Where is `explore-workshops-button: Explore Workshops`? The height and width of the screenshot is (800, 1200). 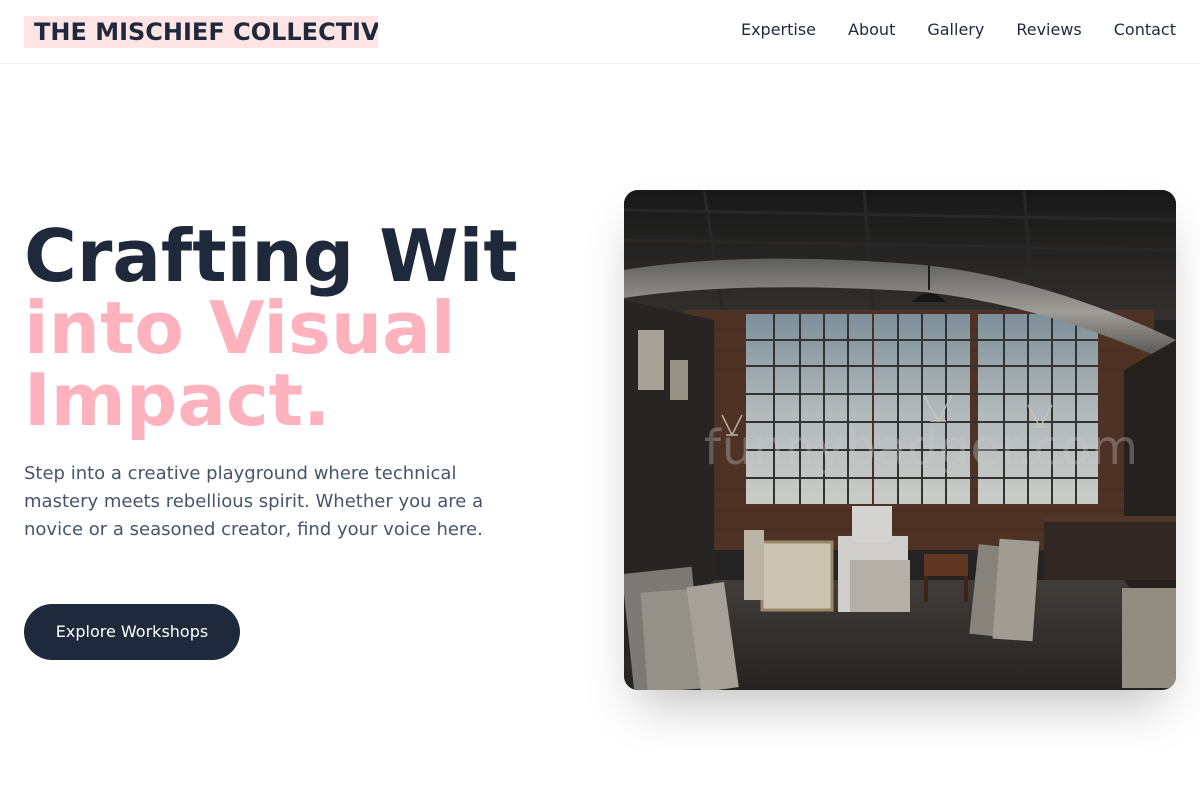 explore-workshops-button: Explore Workshops is located at coordinates (132, 632).